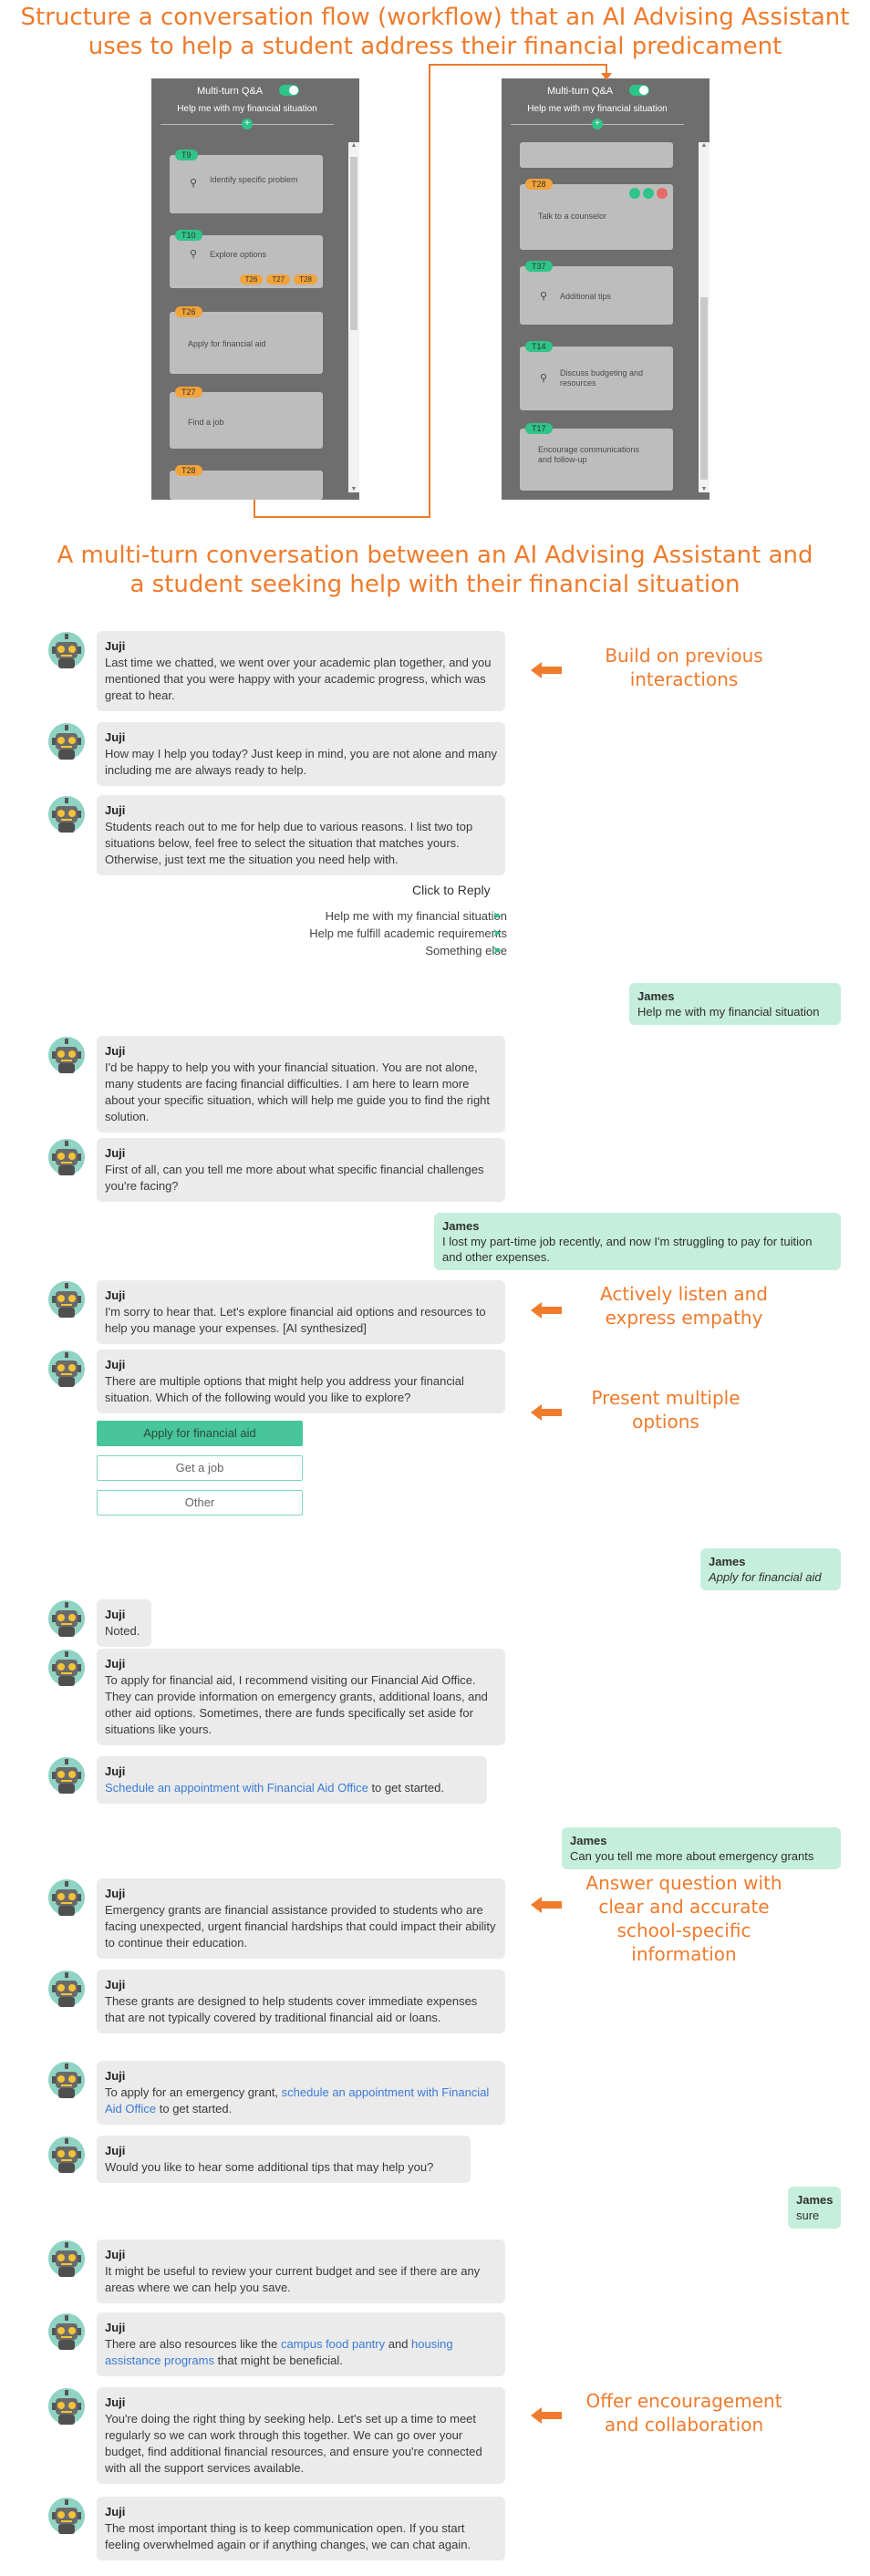 This screenshot has height=2576, width=870. What do you see at coordinates (808, 2215) in the screenshot?
I see `message-text: sure` at bounding box center [808, 2215].